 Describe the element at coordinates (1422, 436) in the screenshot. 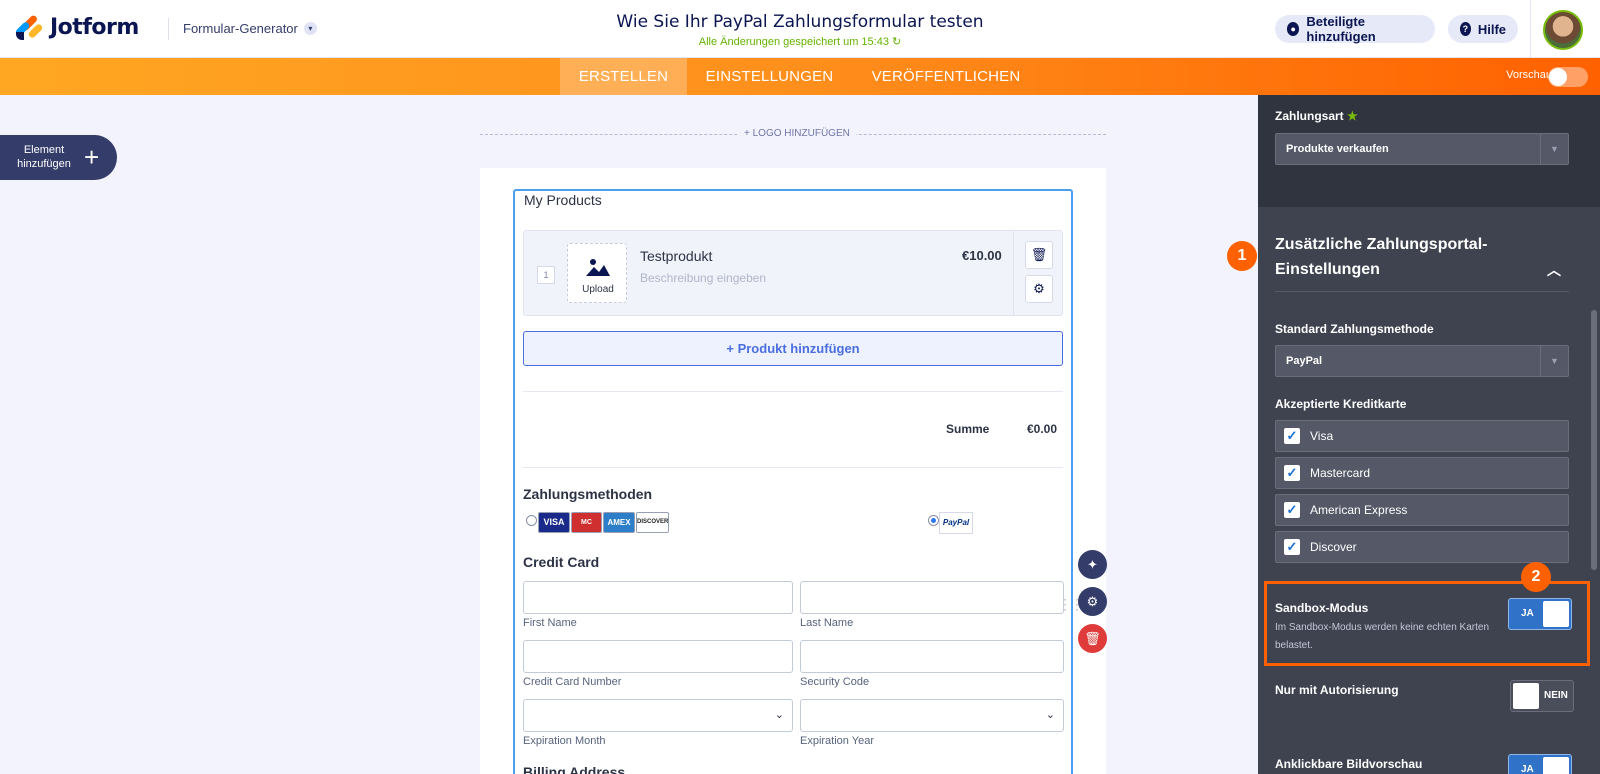

I see `card-option-visa: ✓ Visa` at that location.